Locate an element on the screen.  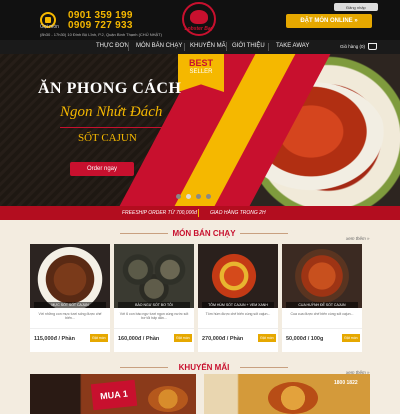
phone-label: Gọi món is located at coordinates (49, 27).